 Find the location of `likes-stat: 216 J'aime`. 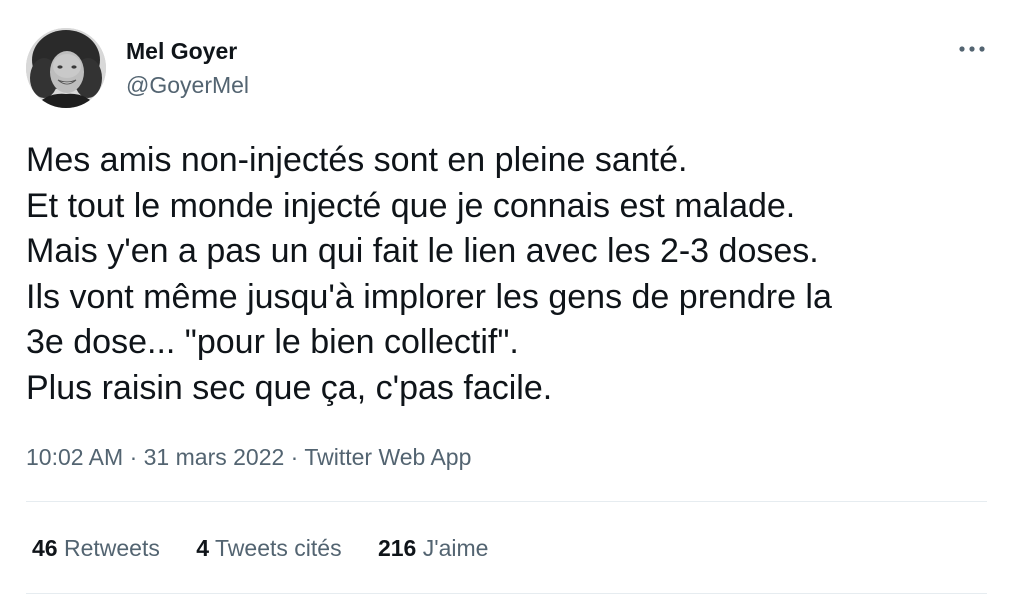

likes-stat: 216 J'aime is located at coordinates (433, 548).